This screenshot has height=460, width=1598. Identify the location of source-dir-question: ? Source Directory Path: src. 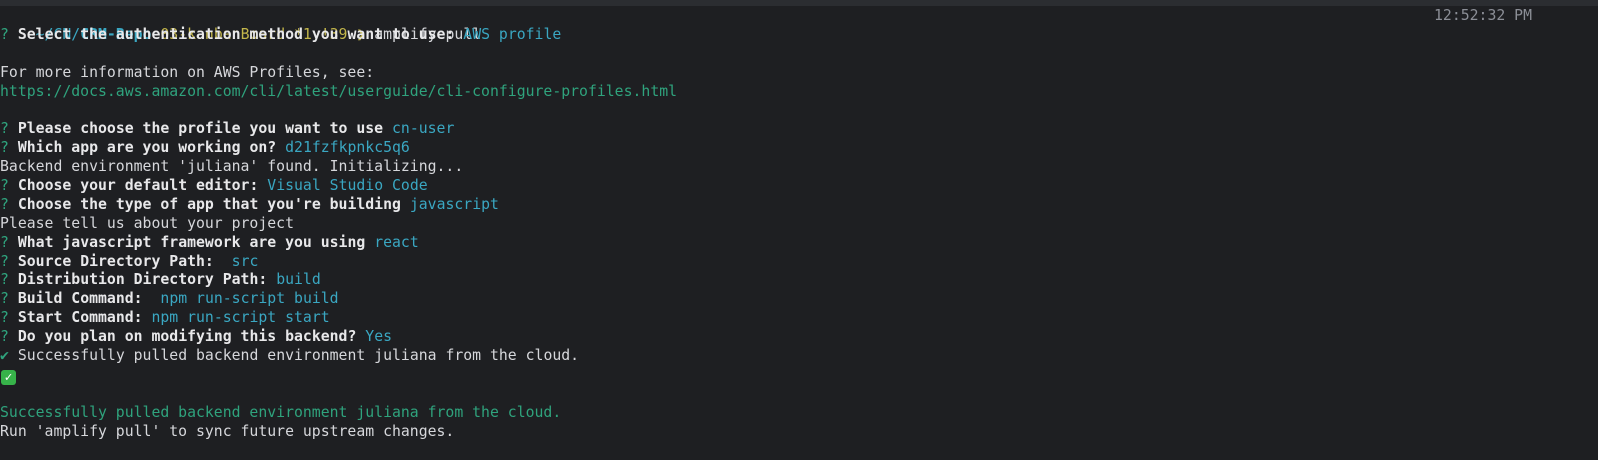
(795, 262).